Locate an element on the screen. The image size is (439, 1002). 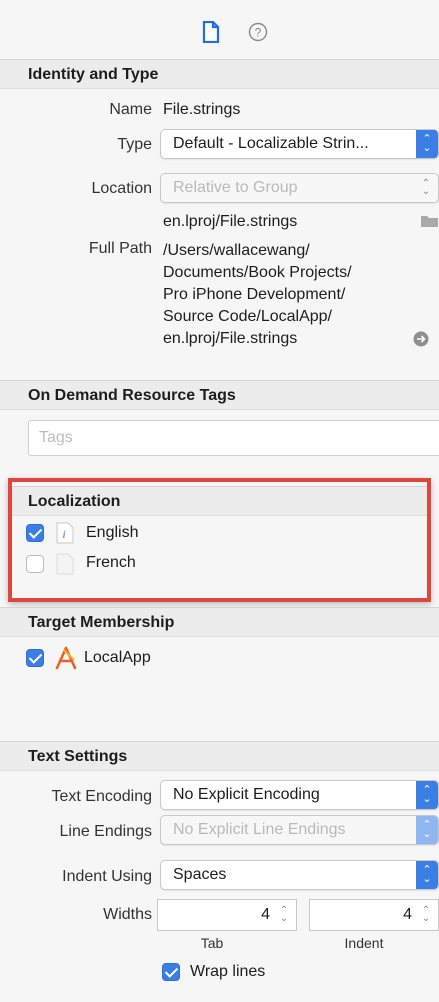
help-icon: ? is located at coordinates (258, 34).